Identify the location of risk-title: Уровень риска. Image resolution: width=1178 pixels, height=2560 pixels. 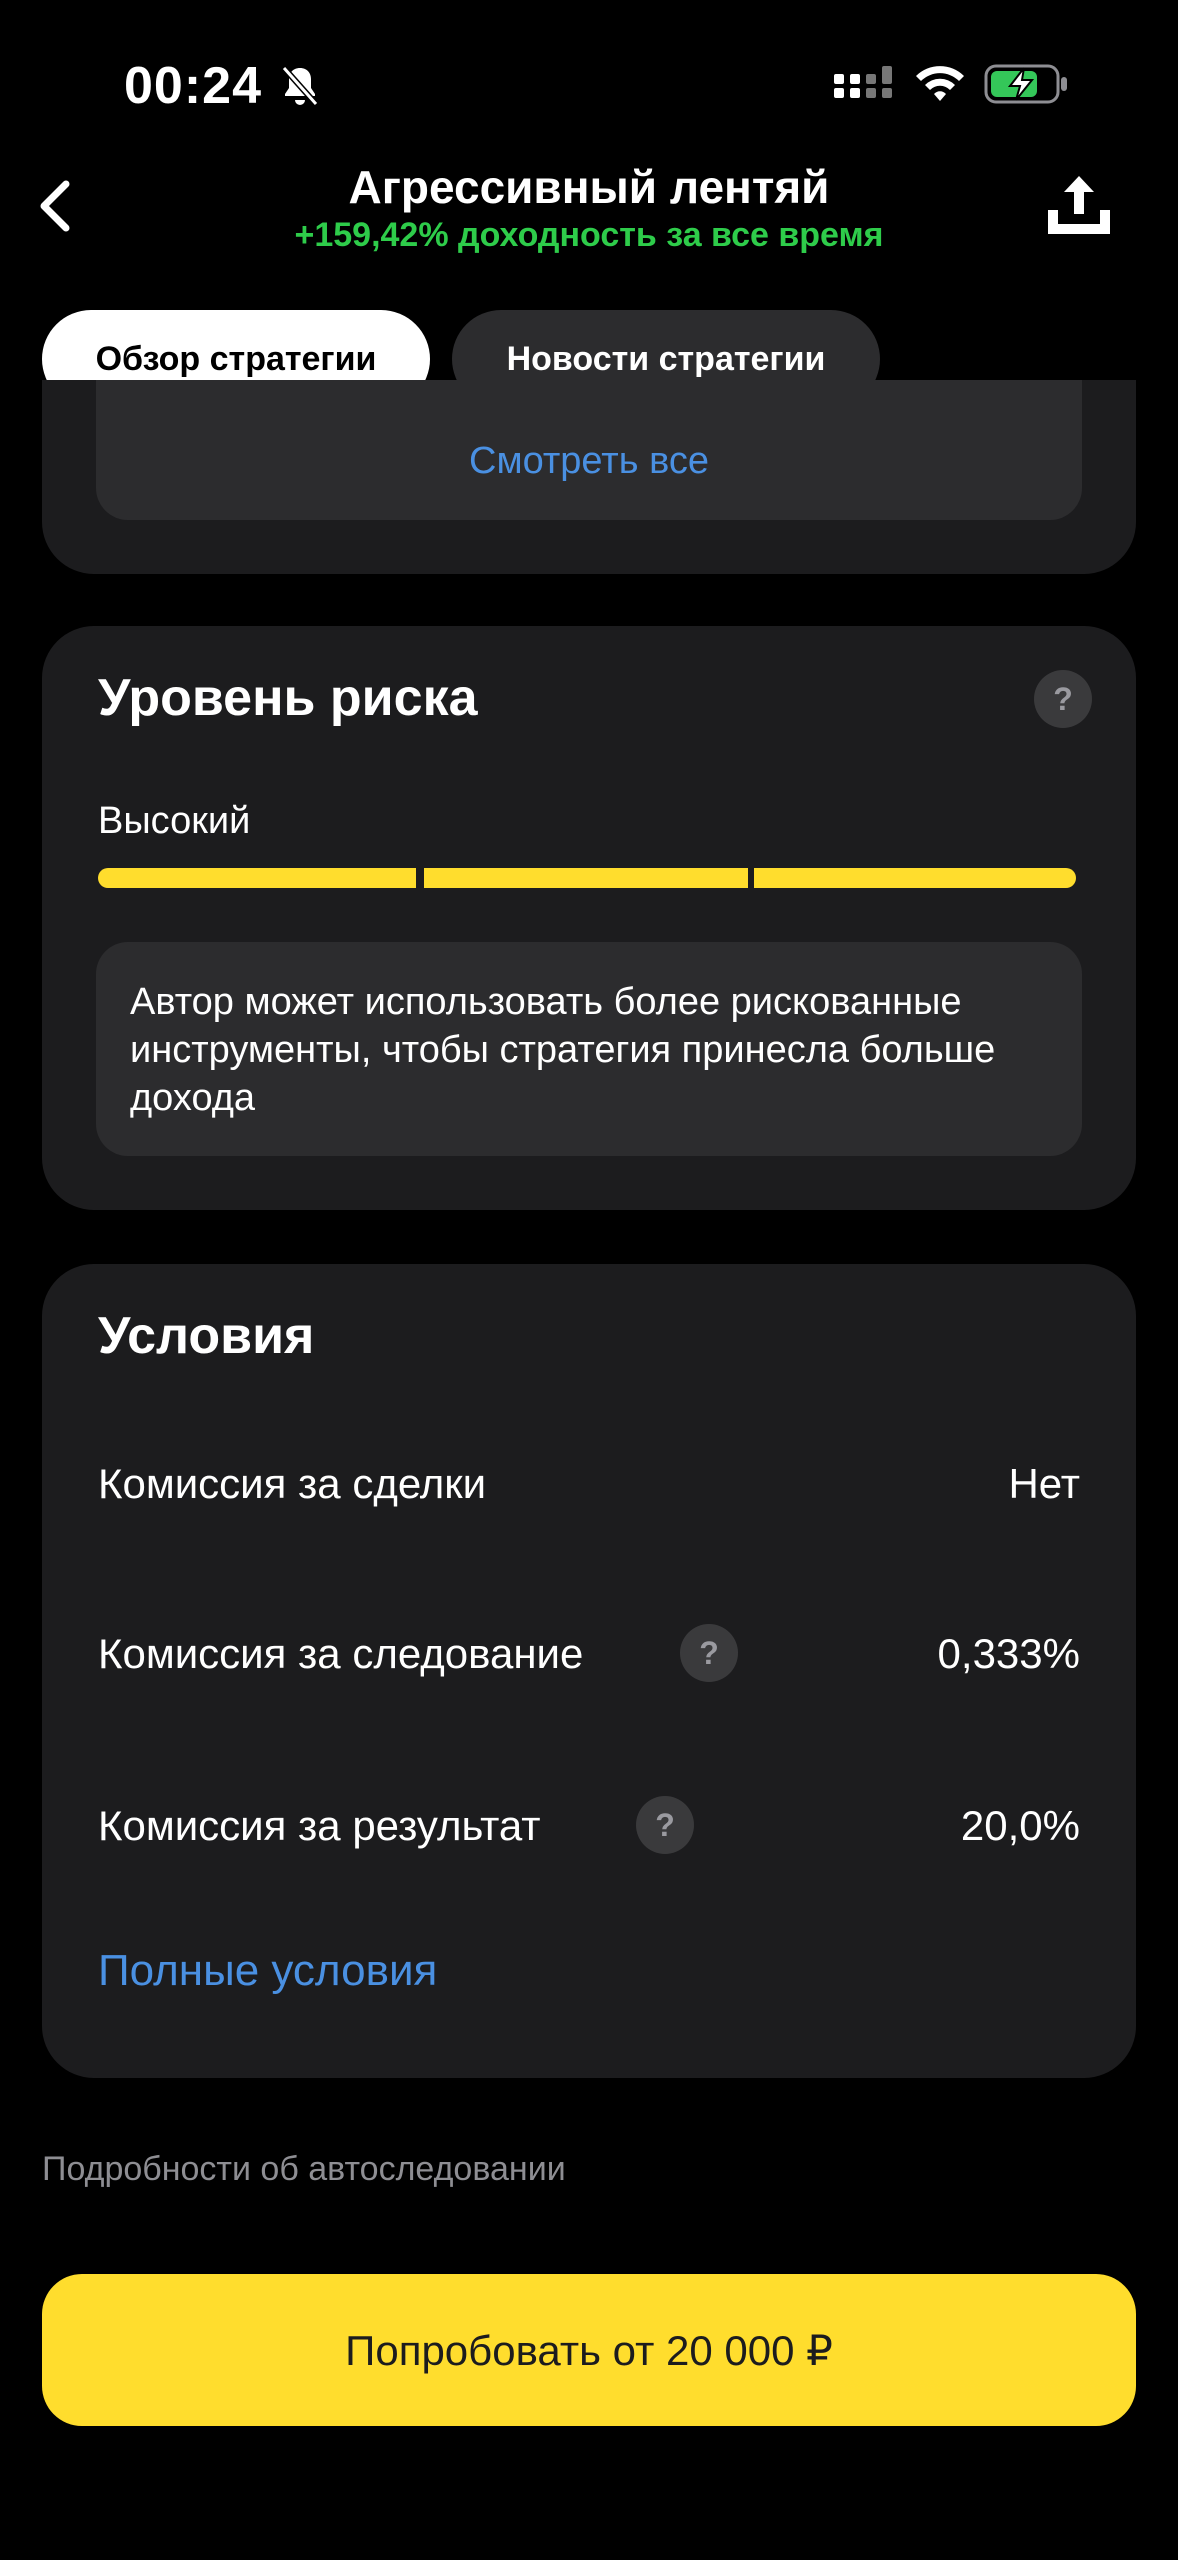
(288, 698).